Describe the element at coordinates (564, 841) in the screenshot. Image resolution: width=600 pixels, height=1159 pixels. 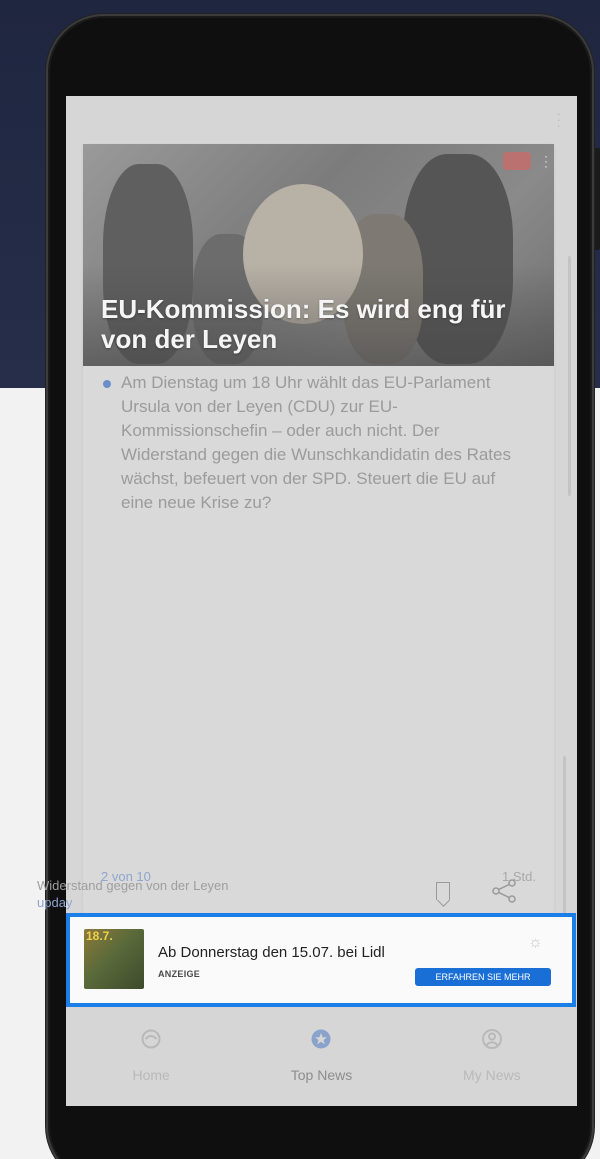
I see `scrollbar-lower` at that location.